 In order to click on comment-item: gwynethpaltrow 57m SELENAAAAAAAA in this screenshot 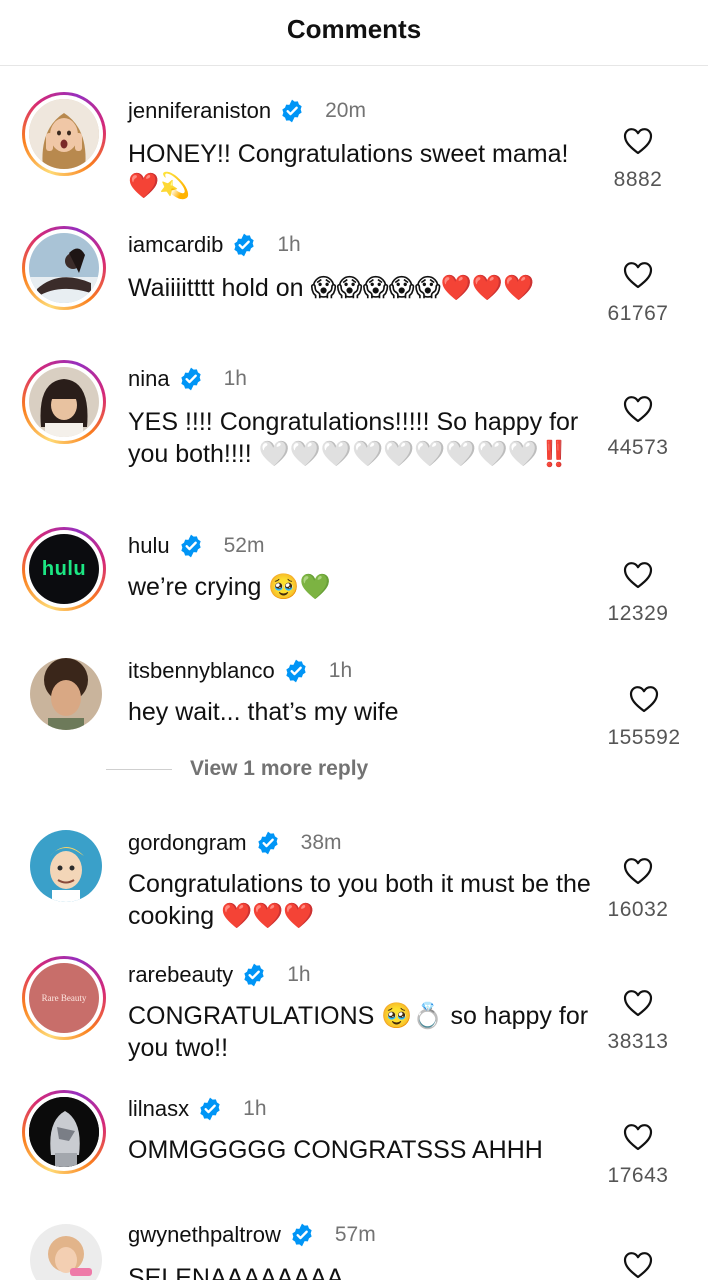, I will do `click(354, 1248)`.